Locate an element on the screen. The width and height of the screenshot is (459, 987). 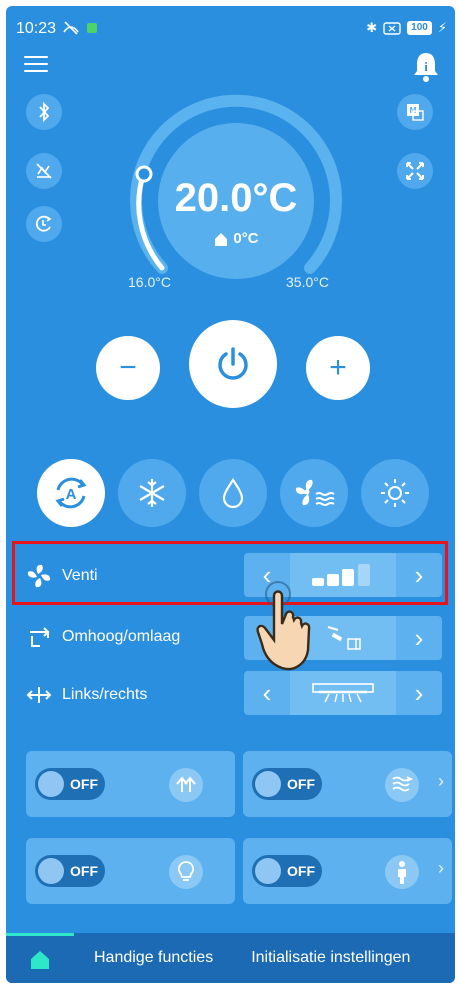
droplet-icon is located at coordinates (233, 493).